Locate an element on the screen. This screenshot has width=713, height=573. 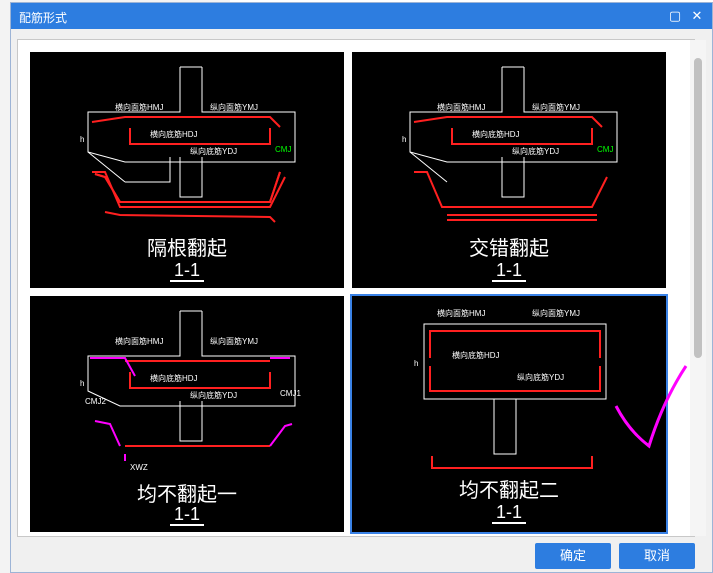
option-name: 均不翻起二 is located at coordinates (509, 491).